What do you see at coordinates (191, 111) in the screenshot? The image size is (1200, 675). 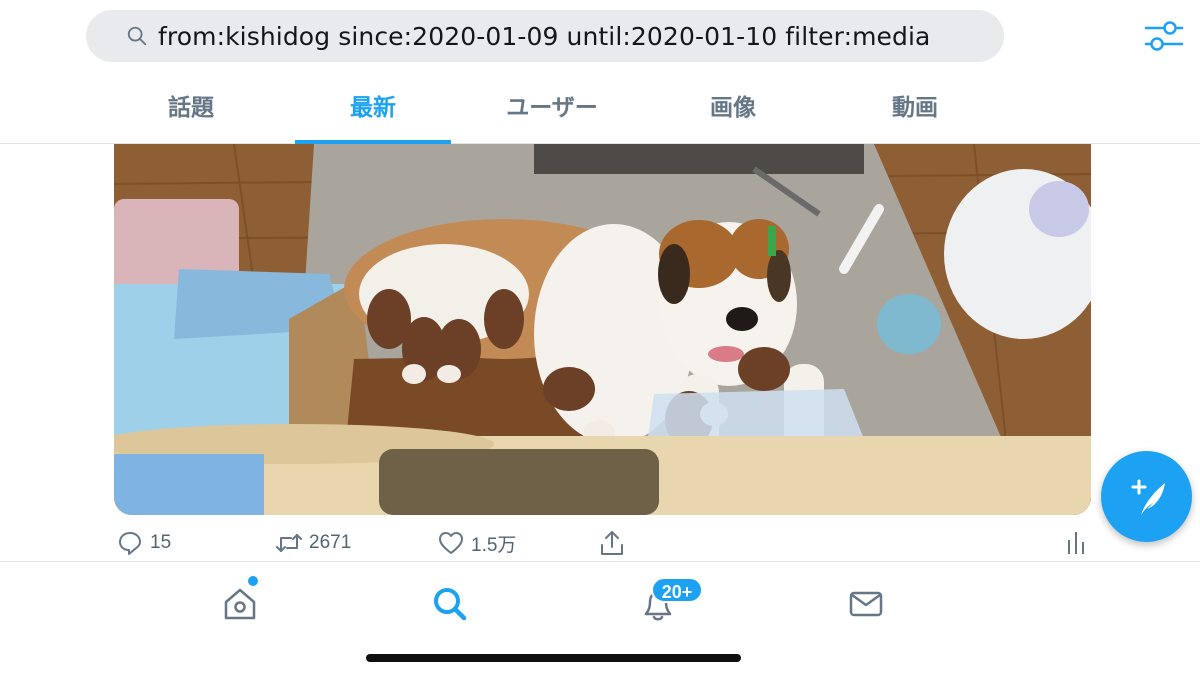 I see `tab-top: 話題` at bounding box center [191, 111].